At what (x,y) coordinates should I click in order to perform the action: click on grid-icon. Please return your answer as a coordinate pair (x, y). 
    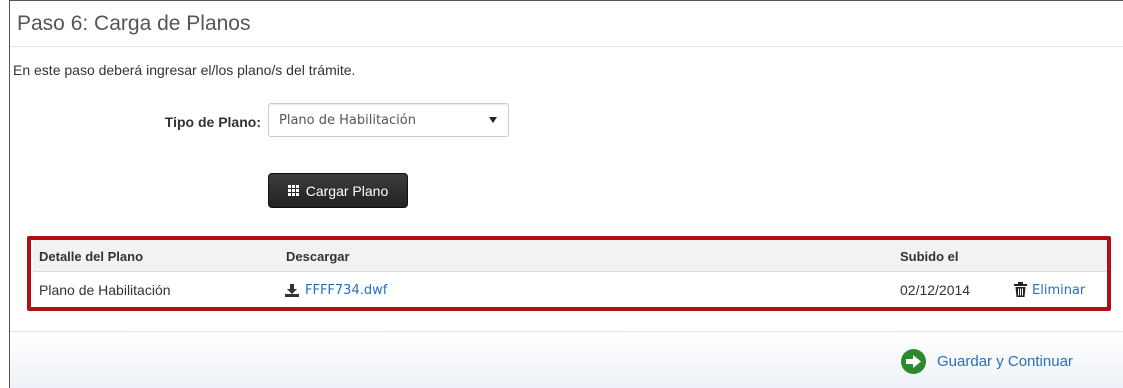
    Looking at the image, I should click on (293, 190).